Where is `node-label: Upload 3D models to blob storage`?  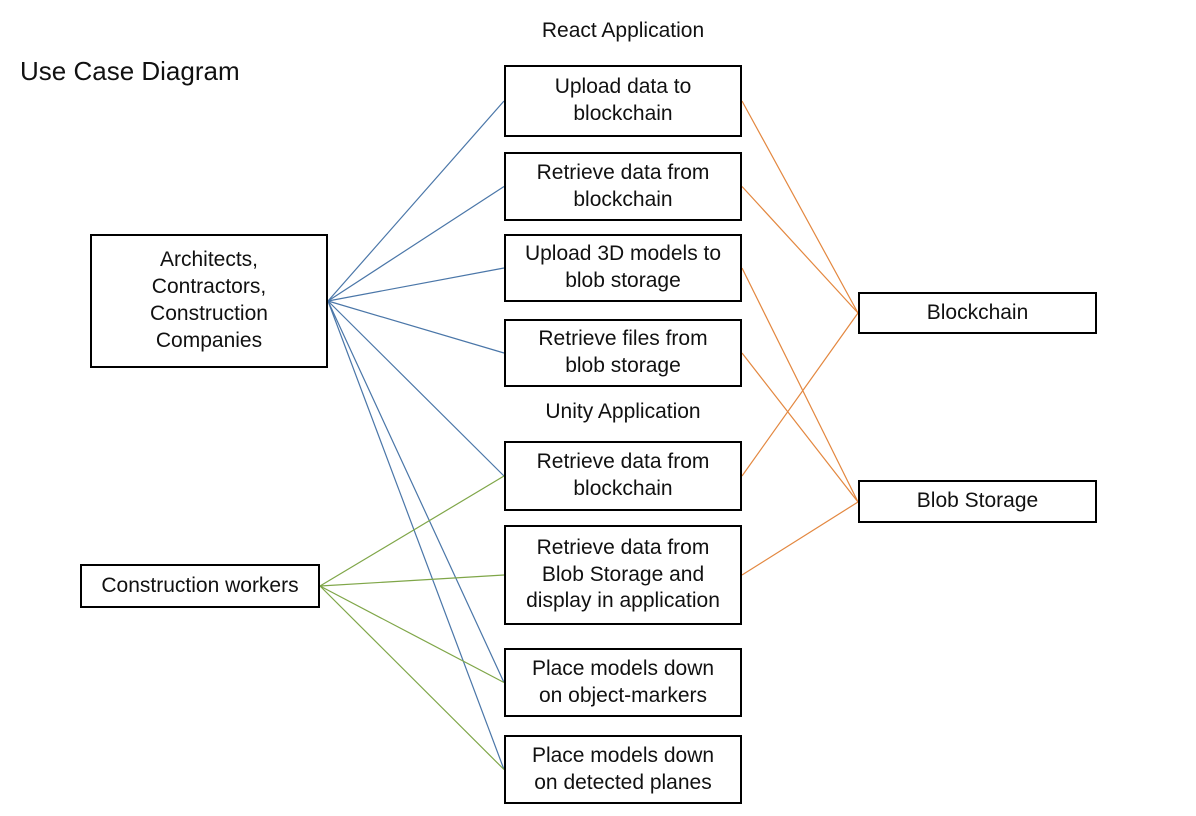 node-label: Upload 3D models to blob storage is located at coordinates (623, 267).